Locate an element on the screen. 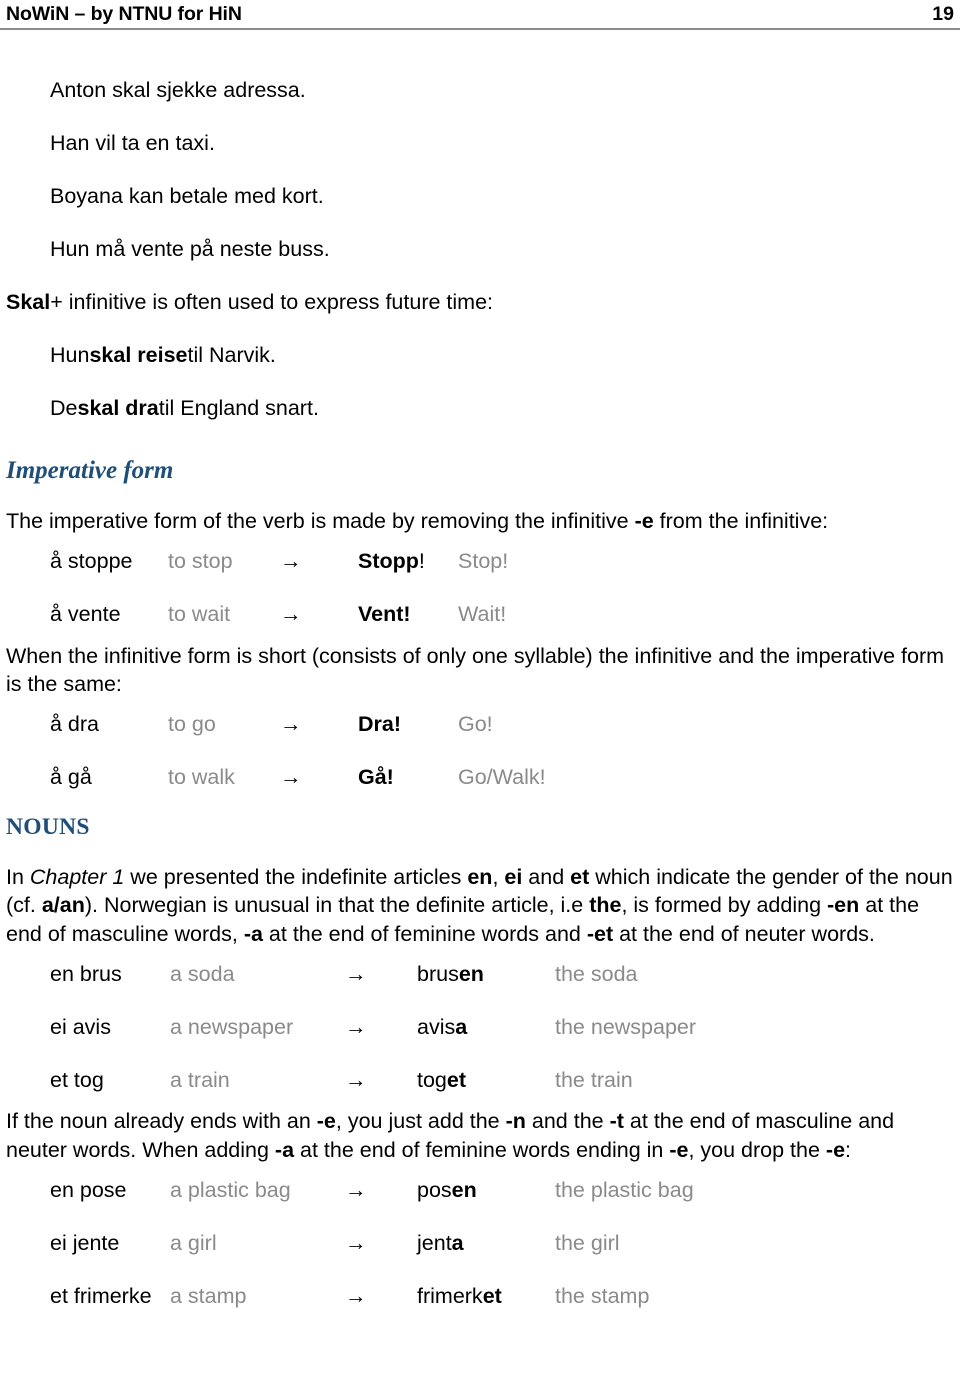 This screenshot has height=1391, width=960. noun-definite-gloss: the soda is located at coordinates (596, 974).